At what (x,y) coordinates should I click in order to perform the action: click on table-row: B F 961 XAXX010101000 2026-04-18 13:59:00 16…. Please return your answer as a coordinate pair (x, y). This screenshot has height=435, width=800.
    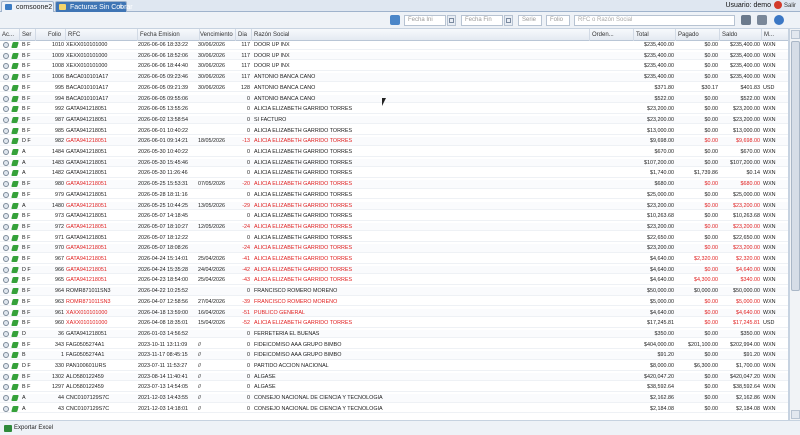
    Looking at the image, I should click on (394, 312).